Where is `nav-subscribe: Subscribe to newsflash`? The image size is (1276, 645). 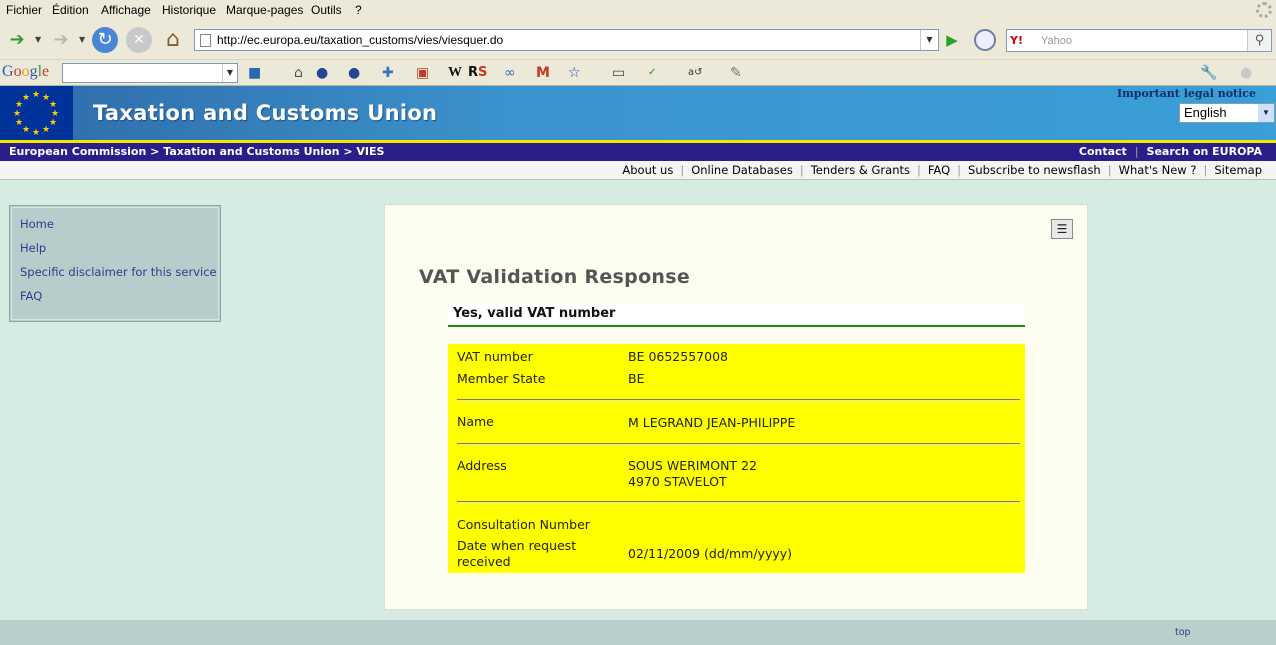
nav-subscribe: Subscribe to newsflash is located at coordinates (1034, 170).